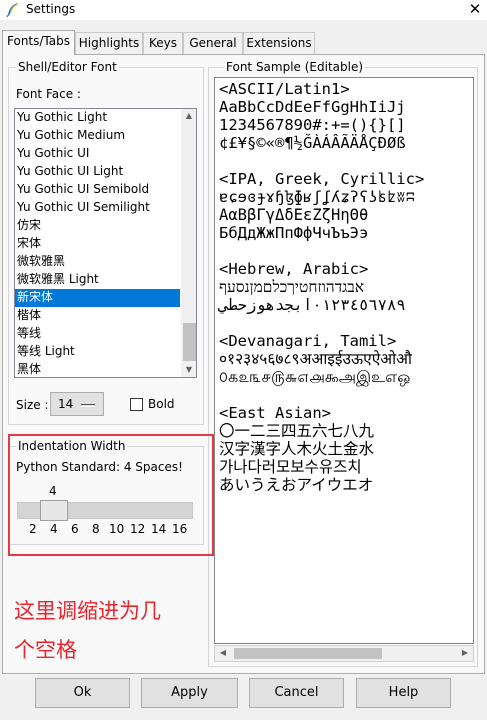 The height and width of the screenshot is (720, 487). I want to click on tab-fonts-tabs: Fonts/Tabs, so click(38, 42).